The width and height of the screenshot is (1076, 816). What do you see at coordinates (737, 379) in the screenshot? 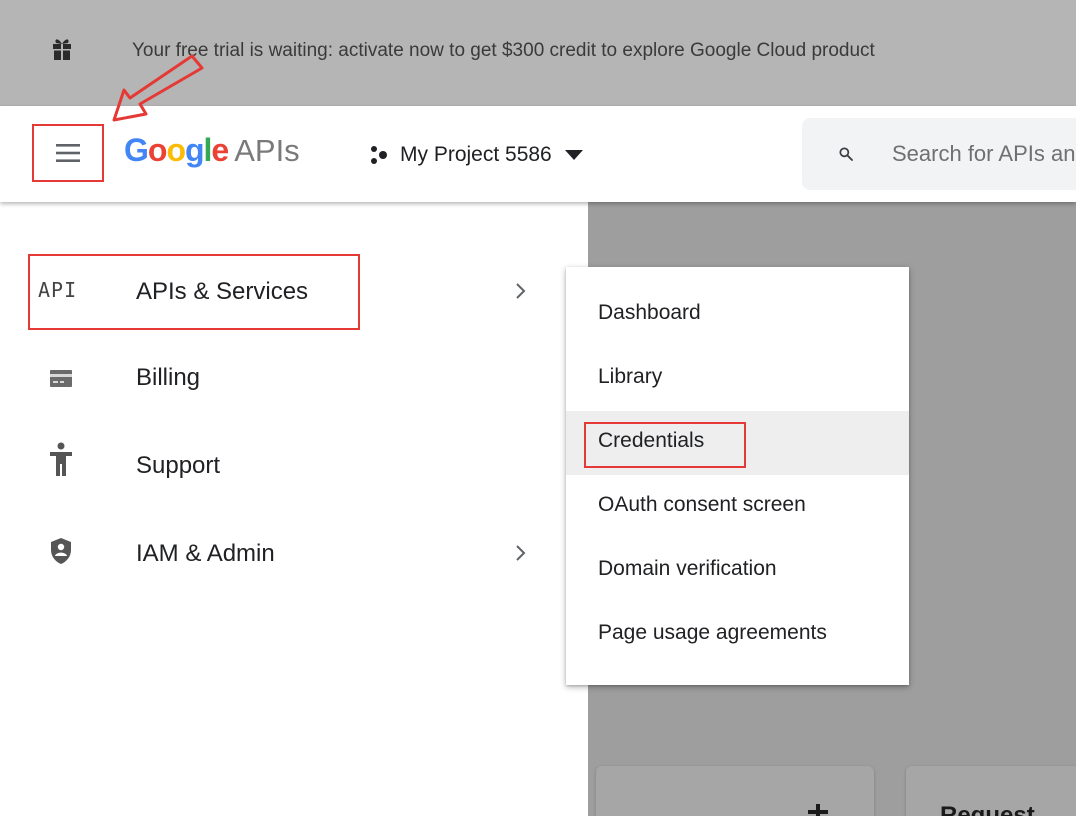
I see `submenu-item-library: Library` at bounding box center [737, 379].